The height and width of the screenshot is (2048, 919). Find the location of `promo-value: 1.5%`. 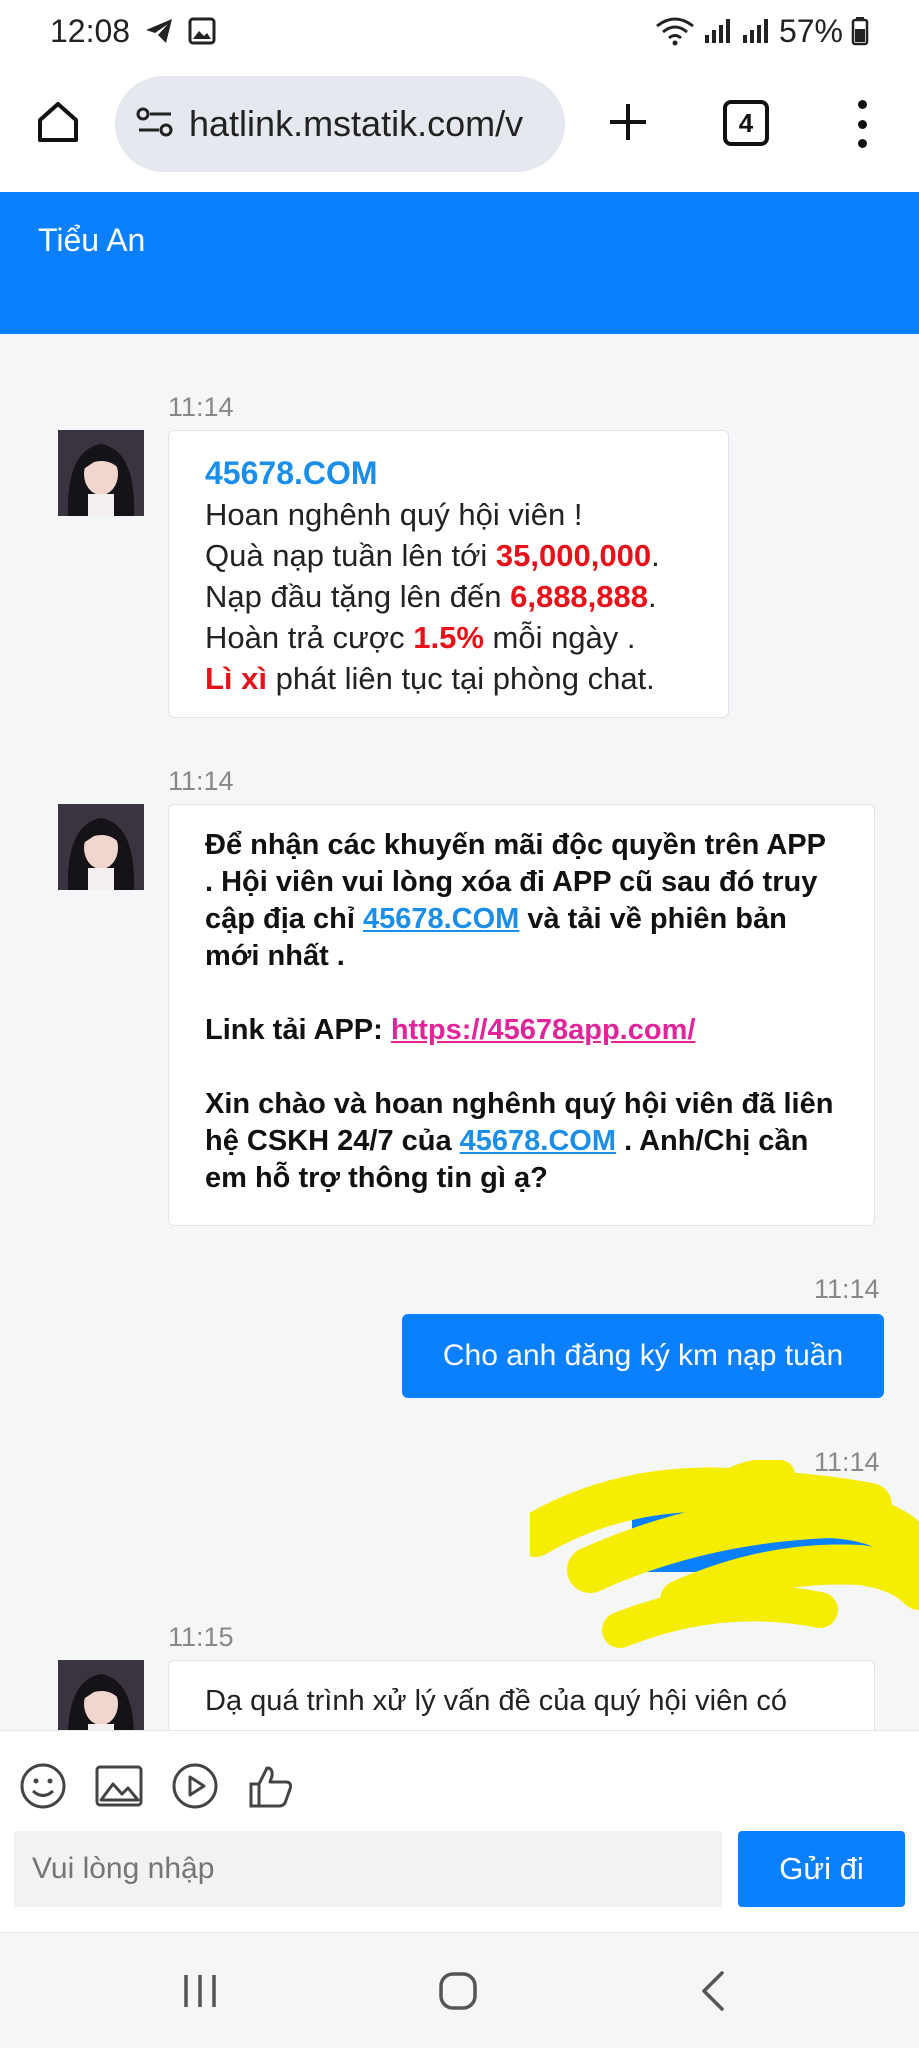

promo-value: 1.5% is located at coordinates (448, 637).